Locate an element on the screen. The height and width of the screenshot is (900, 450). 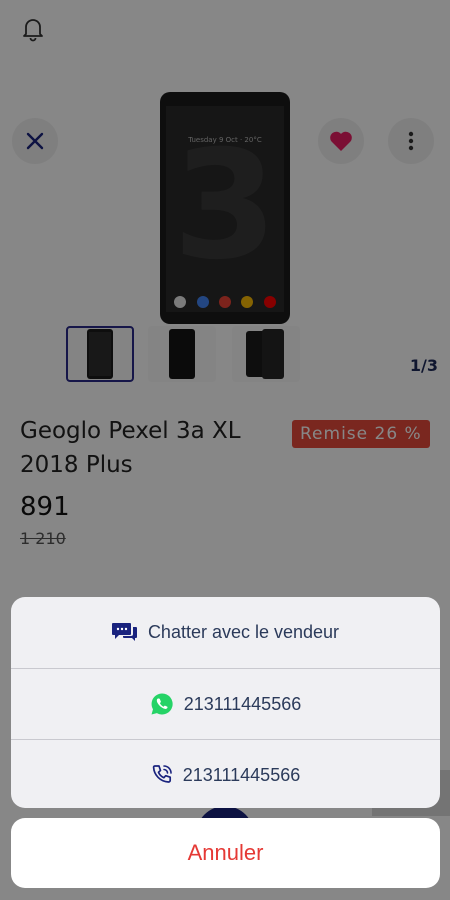
phone-number: 213111445566 is located at coordinates (241, 774).